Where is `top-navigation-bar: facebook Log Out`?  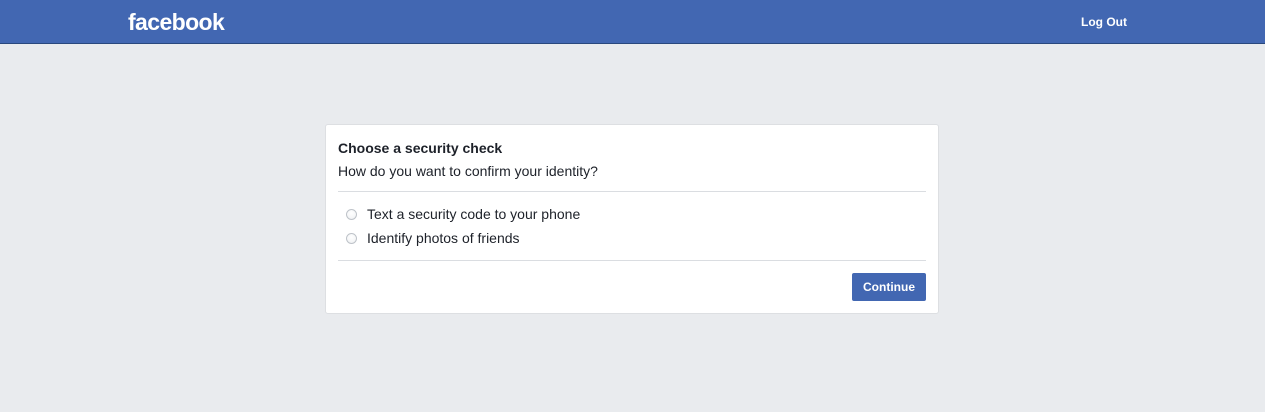 top-navigation-bar: facebook Log Out is located at coordinates (632, 22).